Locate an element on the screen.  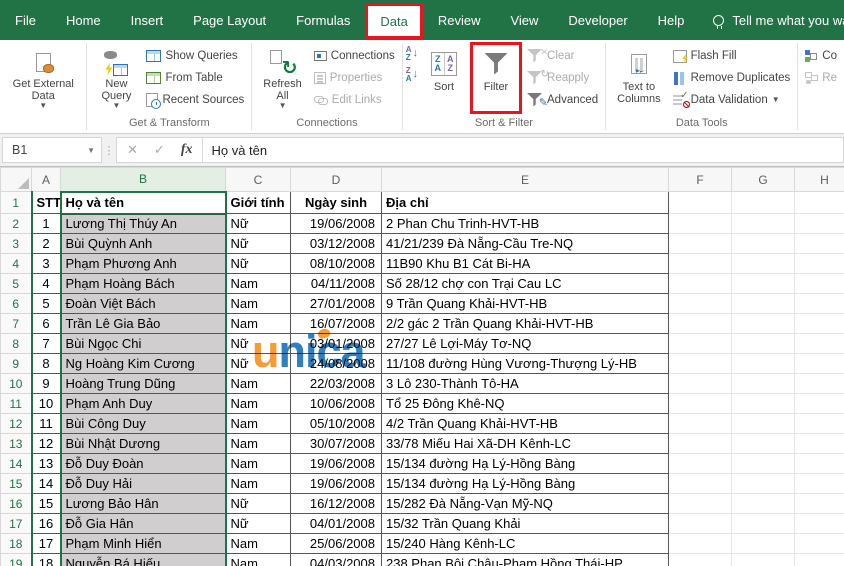
row-header-18: 18 is located at coordinates (16, 543).